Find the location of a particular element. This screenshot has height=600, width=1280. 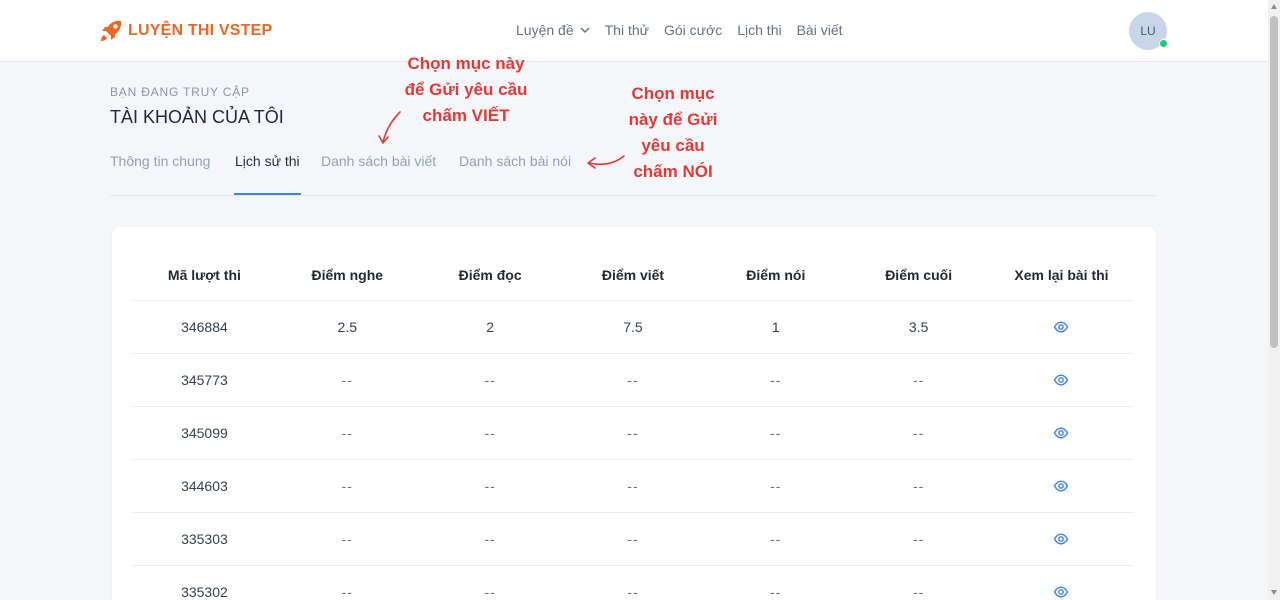

column-header: Mã lượt thi is located at coordinates (204, 274).